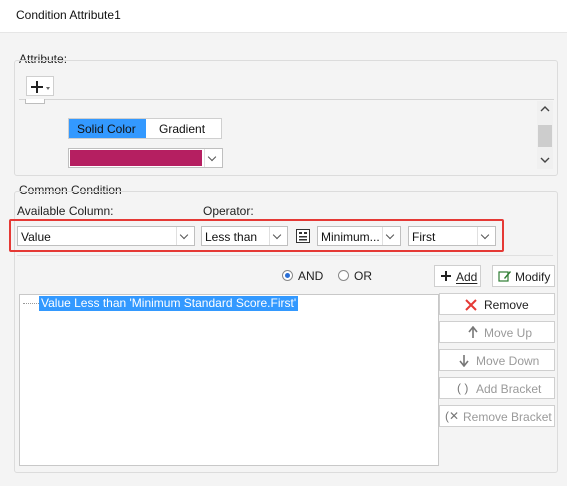  I want to click on add-attribute-button, so click(40, 86).